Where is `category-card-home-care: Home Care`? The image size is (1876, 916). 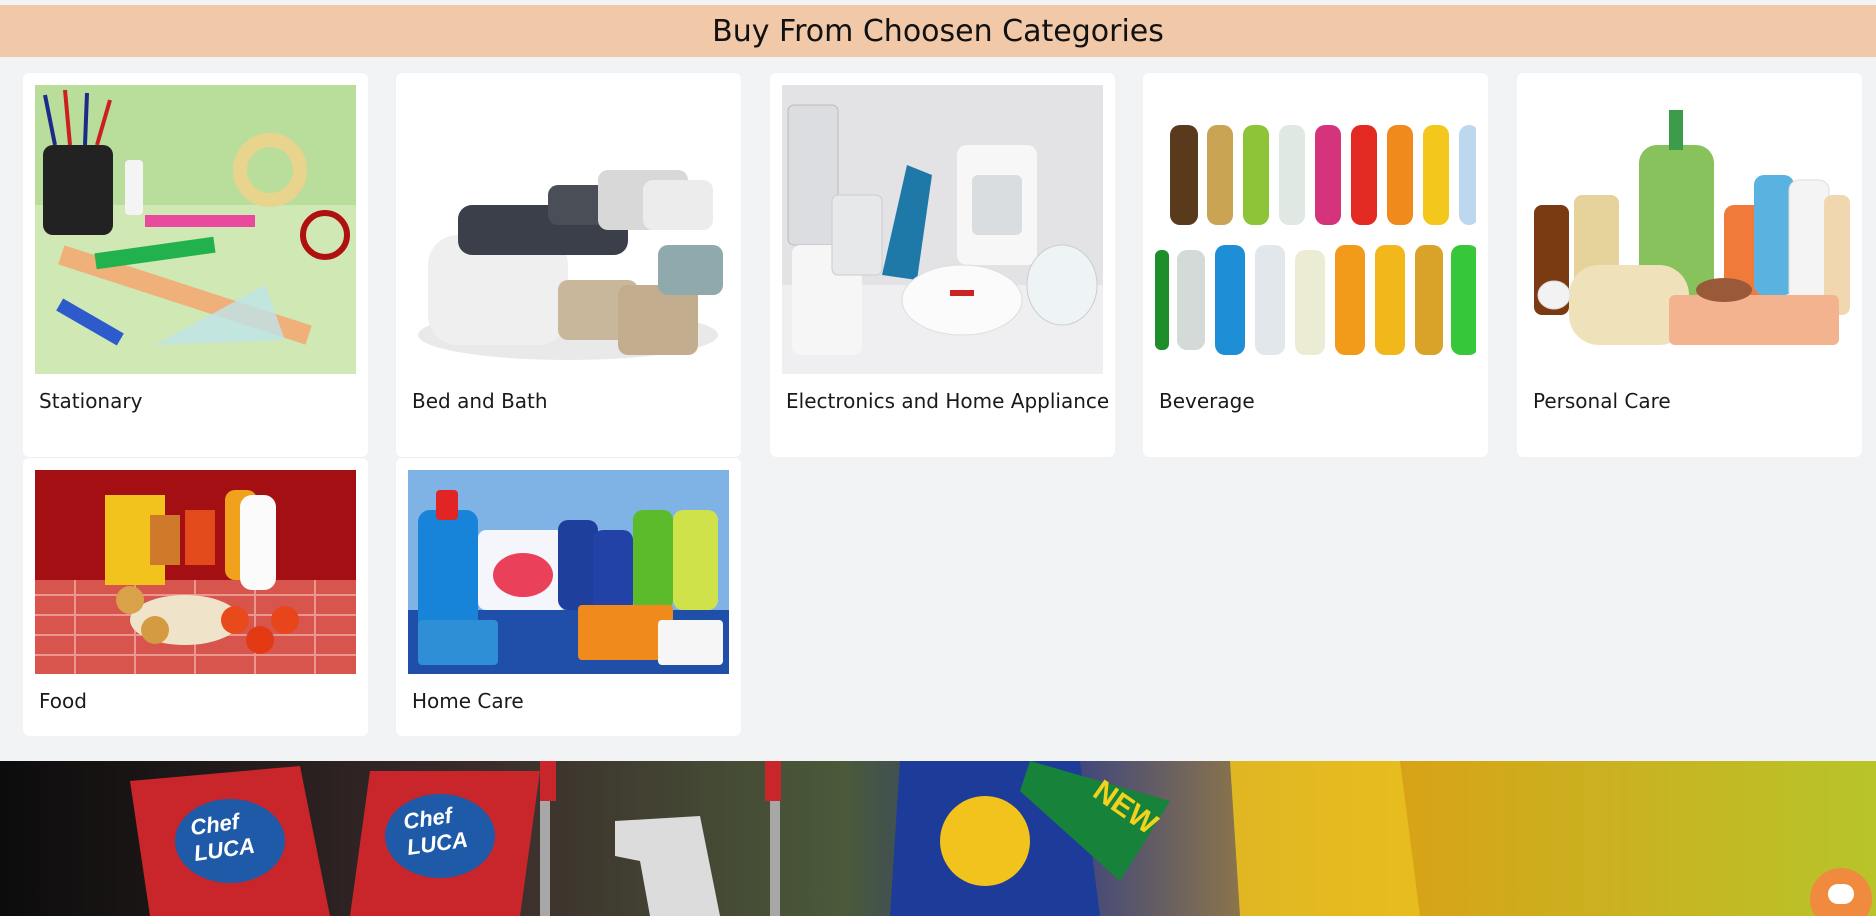 category-card-home-care: Home Care is located at coordinates (568, 597).